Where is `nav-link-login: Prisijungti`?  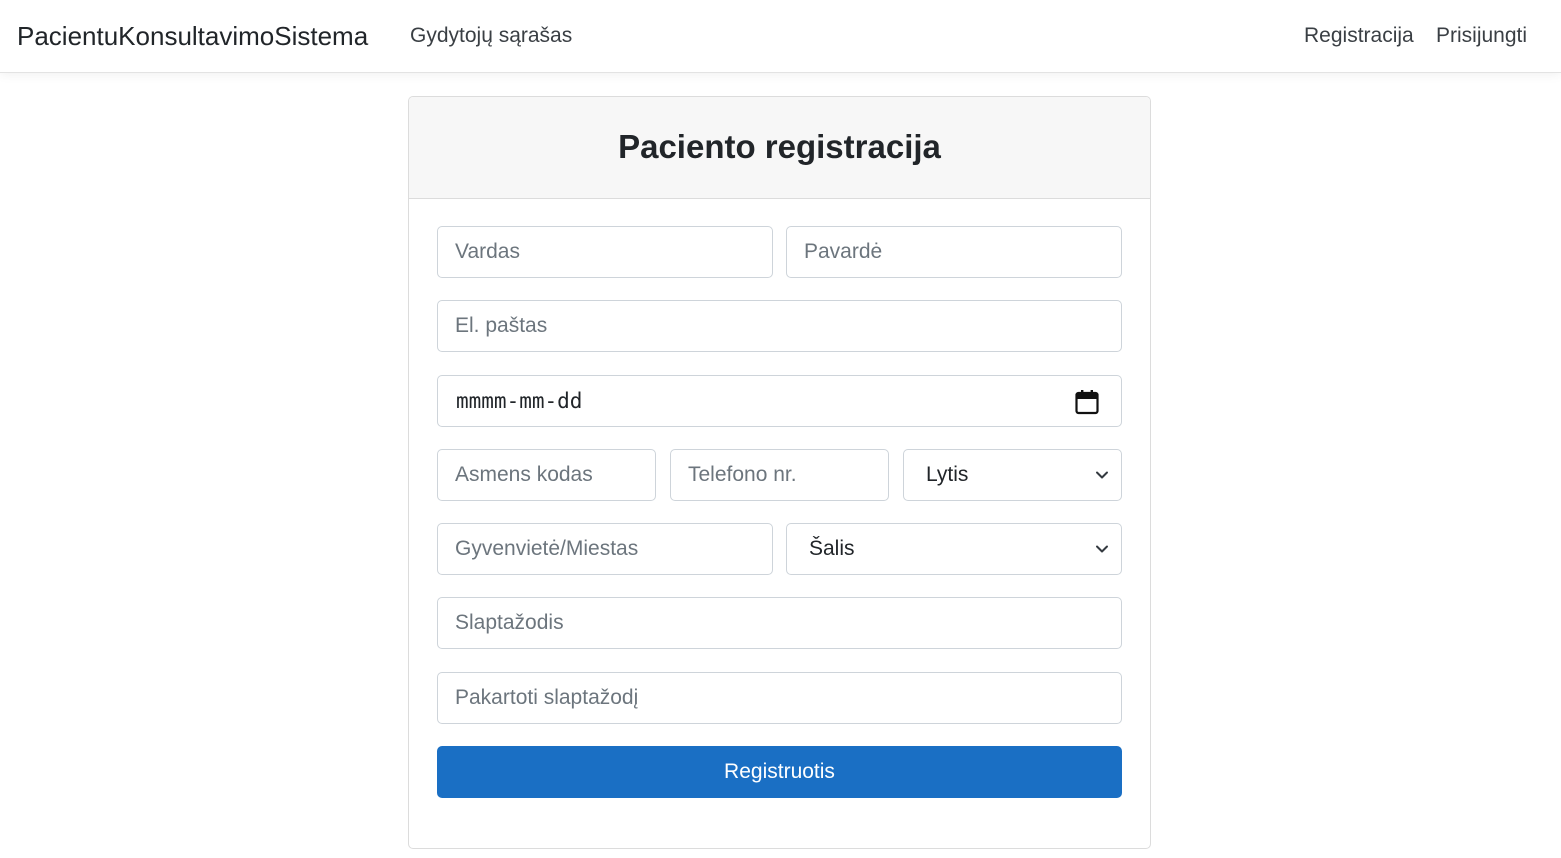
nav-link-login: Prisijungti is located at coordinates (1481, 36).